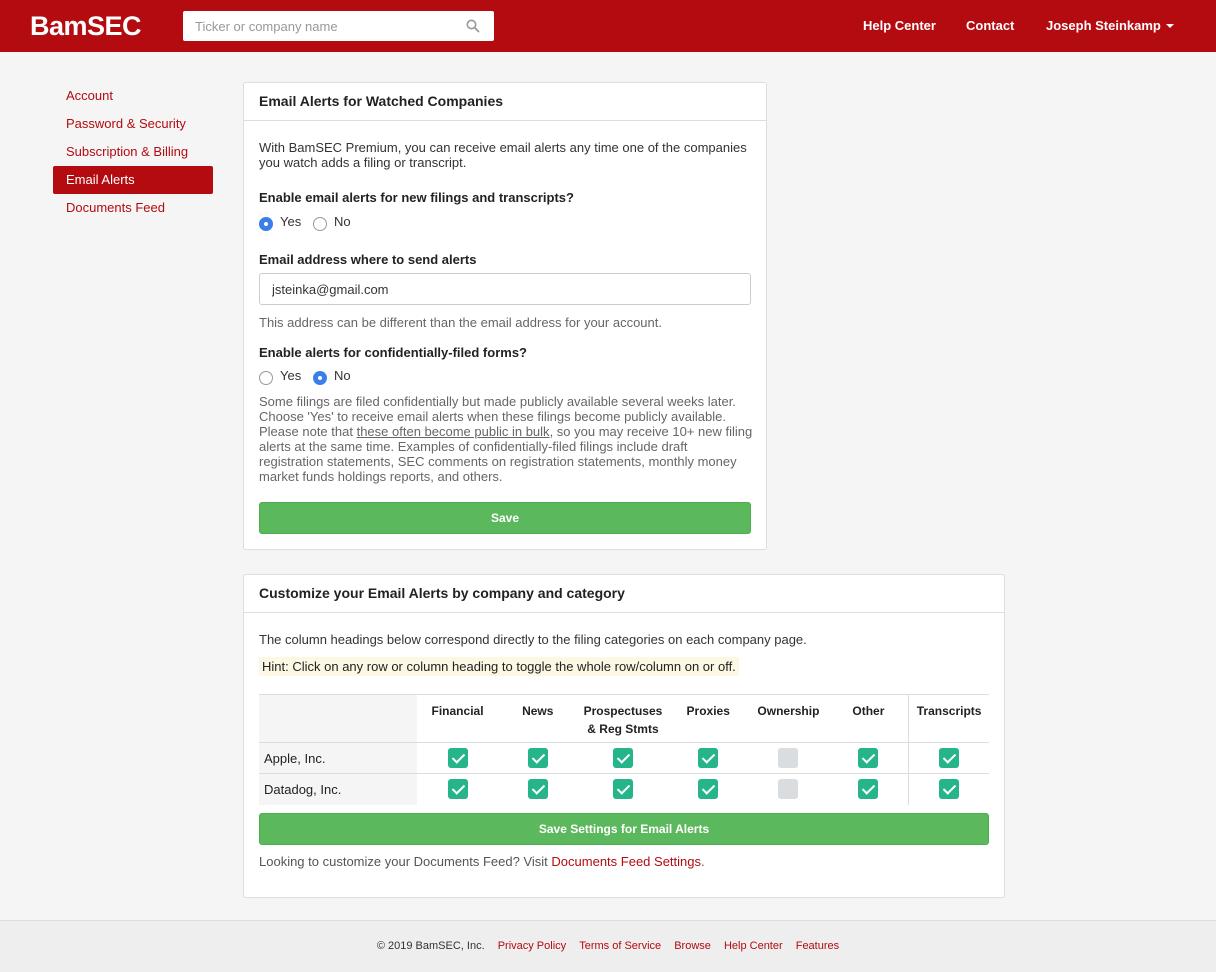 The image size is (1216, 972). Describe the element at coordinates (624, 829) in the screenshot. I see `save-email-alert-settings-button: Save Settings for Email Alerts` at that location.